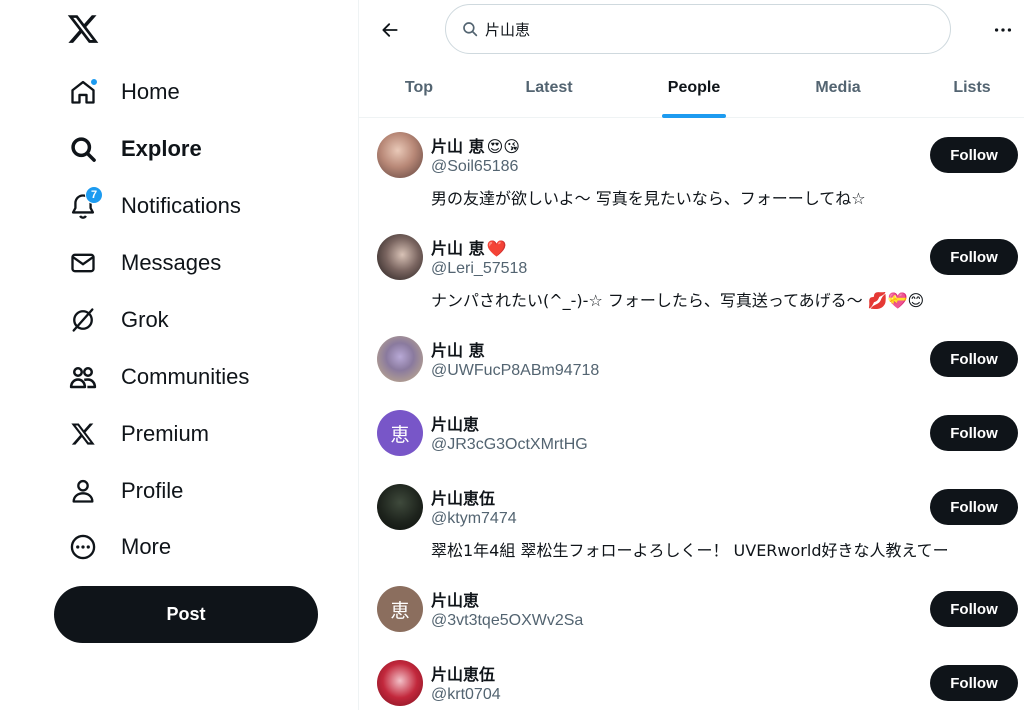 Image resolution: width=1024 pixels, height=710 pixels. I want to click on nav-communities: Communities, so click(158, 377).